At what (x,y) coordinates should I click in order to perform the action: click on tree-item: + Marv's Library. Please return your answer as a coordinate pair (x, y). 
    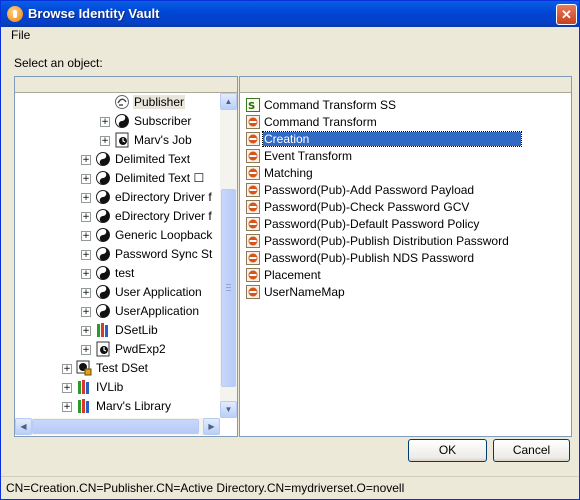
    Looking at the image, I should click on (117, 406).